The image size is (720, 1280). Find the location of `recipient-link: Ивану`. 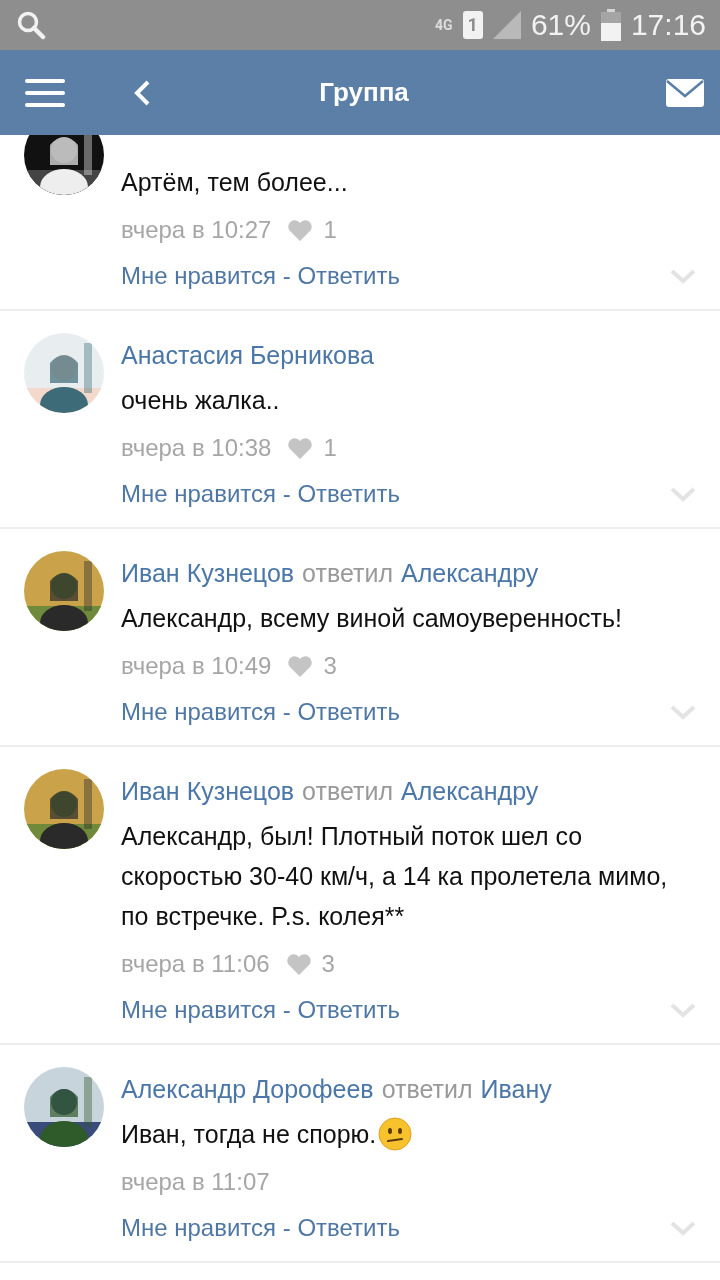

recipient-link: Ивану is located at coordinates (516, 1089).